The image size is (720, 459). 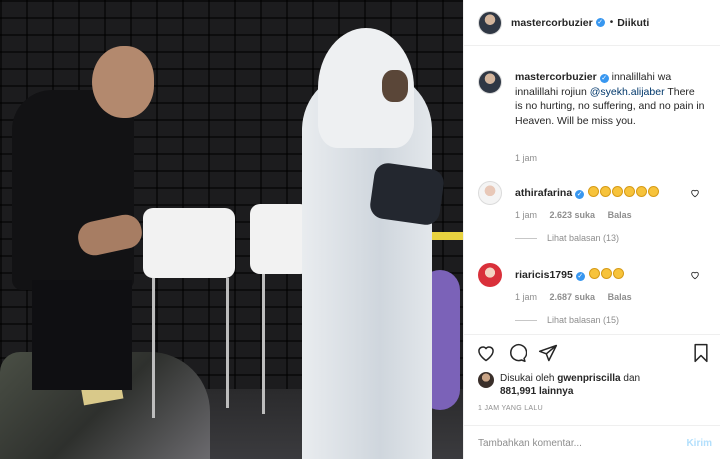 I want to click on comment-username: athirafarina, so click(x=543, y=193).